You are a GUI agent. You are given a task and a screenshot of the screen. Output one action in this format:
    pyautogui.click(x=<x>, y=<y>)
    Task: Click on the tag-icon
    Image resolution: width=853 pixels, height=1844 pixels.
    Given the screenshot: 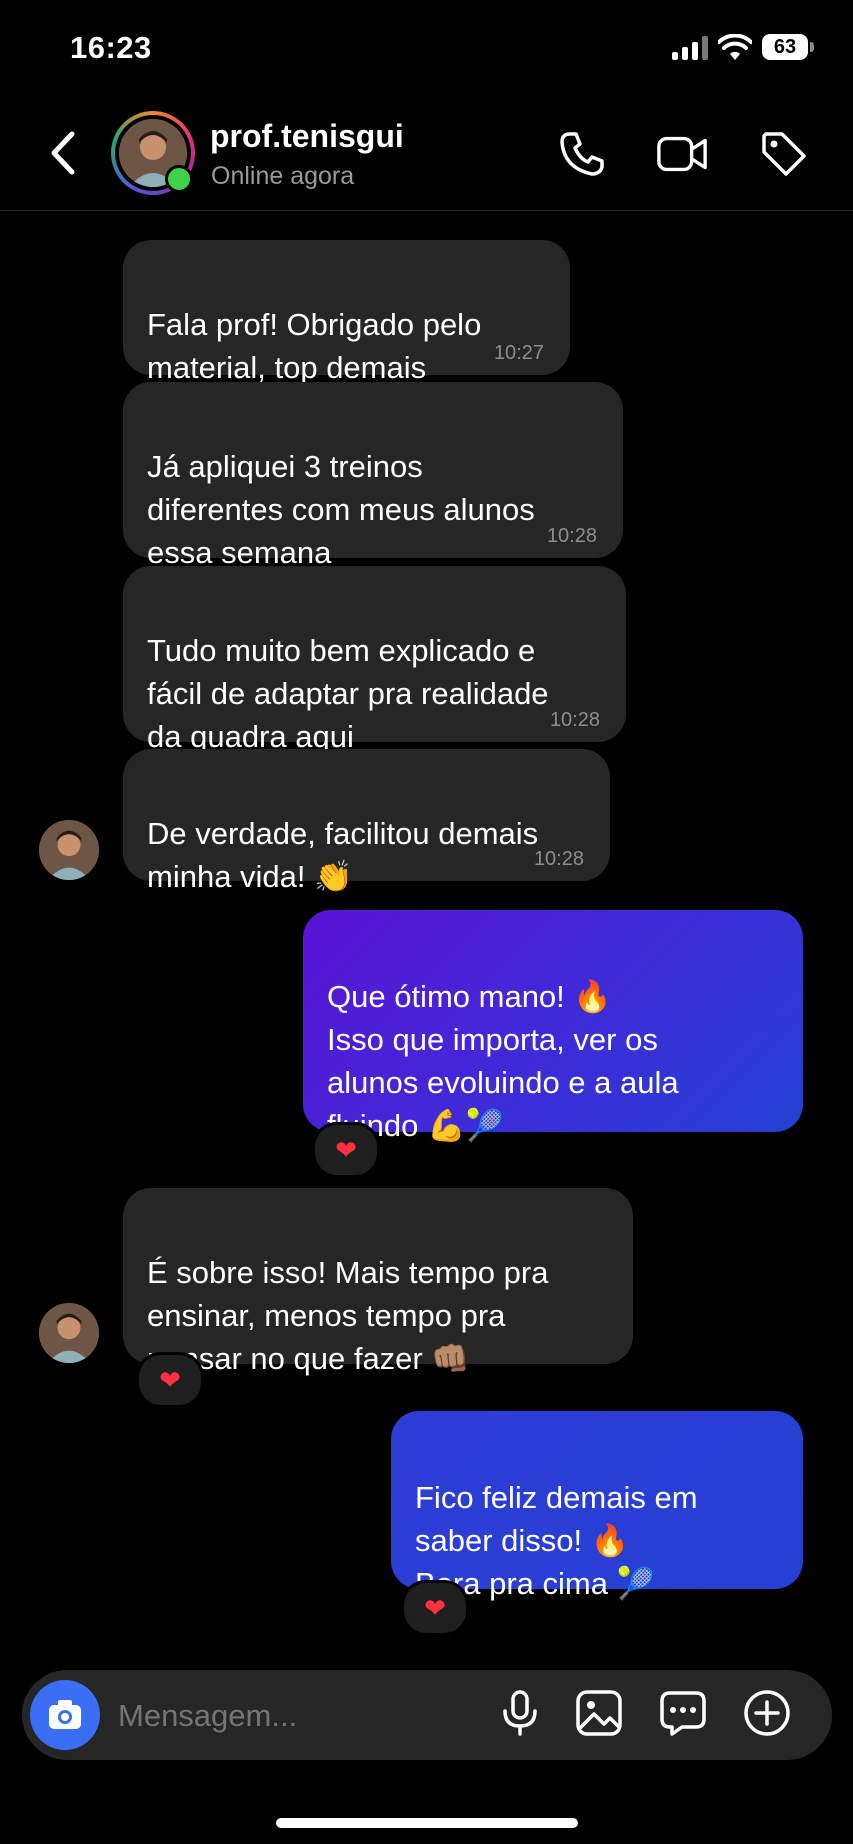 What is the action you would take?
    pyautogui.click(x=784, y=154)
    